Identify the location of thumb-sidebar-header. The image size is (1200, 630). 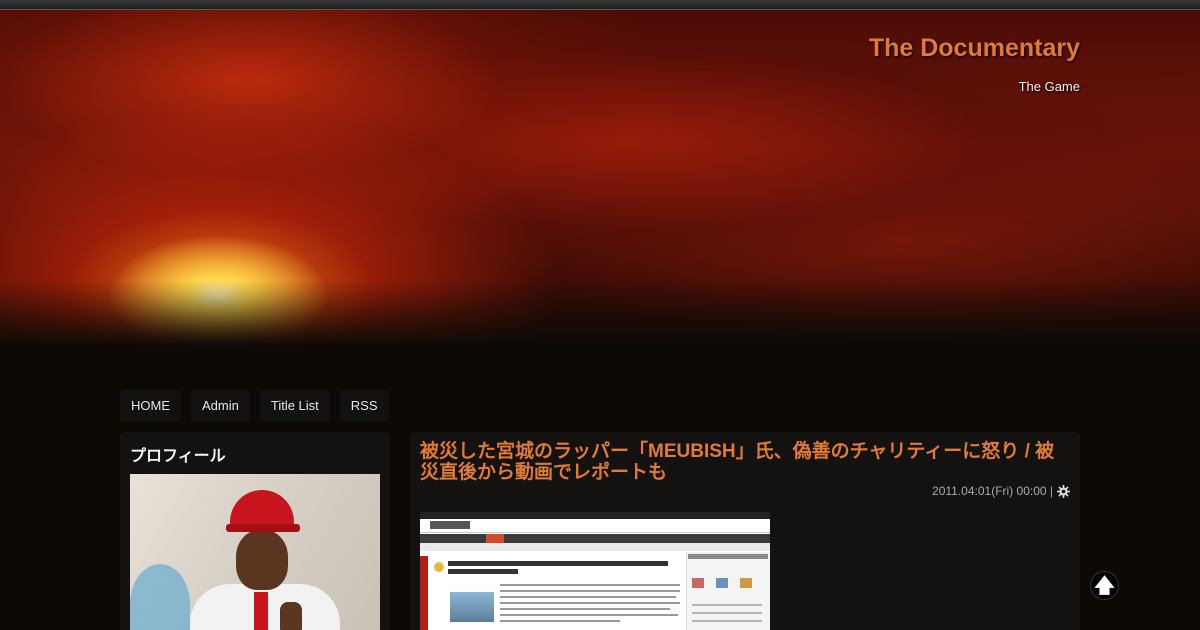
(728, 556).